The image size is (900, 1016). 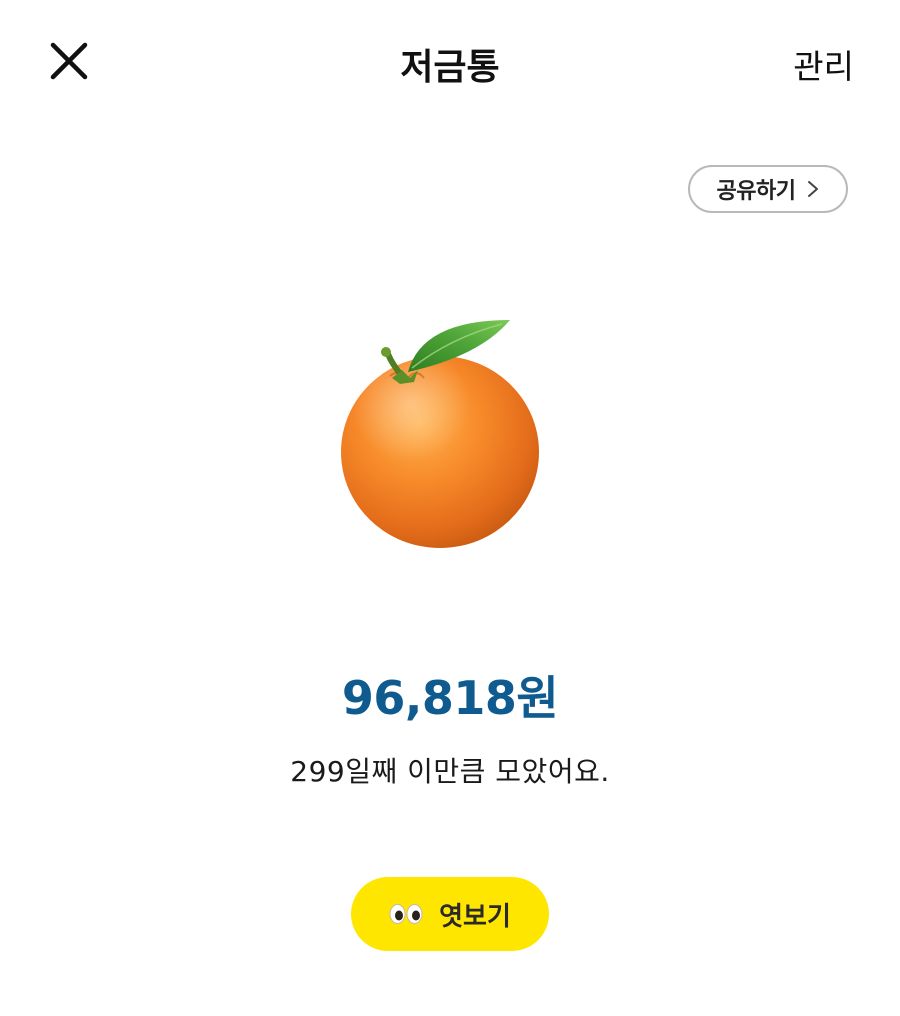 What do you see at coordinates (406, 914) in the screenshot?
I see `eyes-icon` at bounding box center [406, 914].